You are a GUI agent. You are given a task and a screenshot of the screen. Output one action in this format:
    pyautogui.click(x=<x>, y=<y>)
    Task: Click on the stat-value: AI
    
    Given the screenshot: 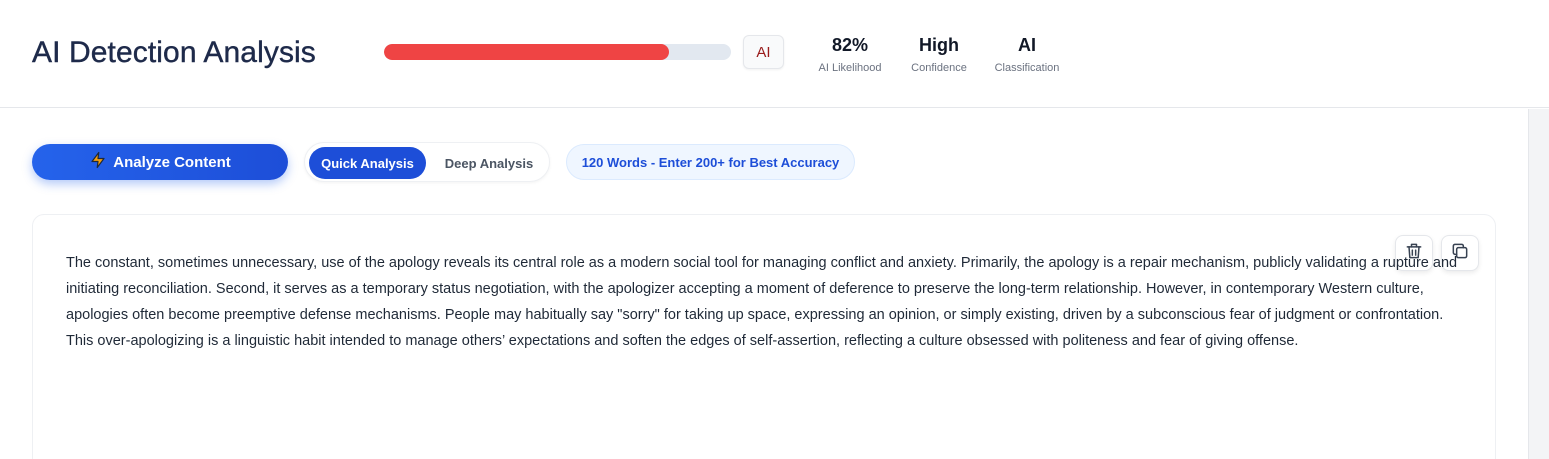 What is the action you would take?
    pyautogui.click(x=1027, y=45)
    